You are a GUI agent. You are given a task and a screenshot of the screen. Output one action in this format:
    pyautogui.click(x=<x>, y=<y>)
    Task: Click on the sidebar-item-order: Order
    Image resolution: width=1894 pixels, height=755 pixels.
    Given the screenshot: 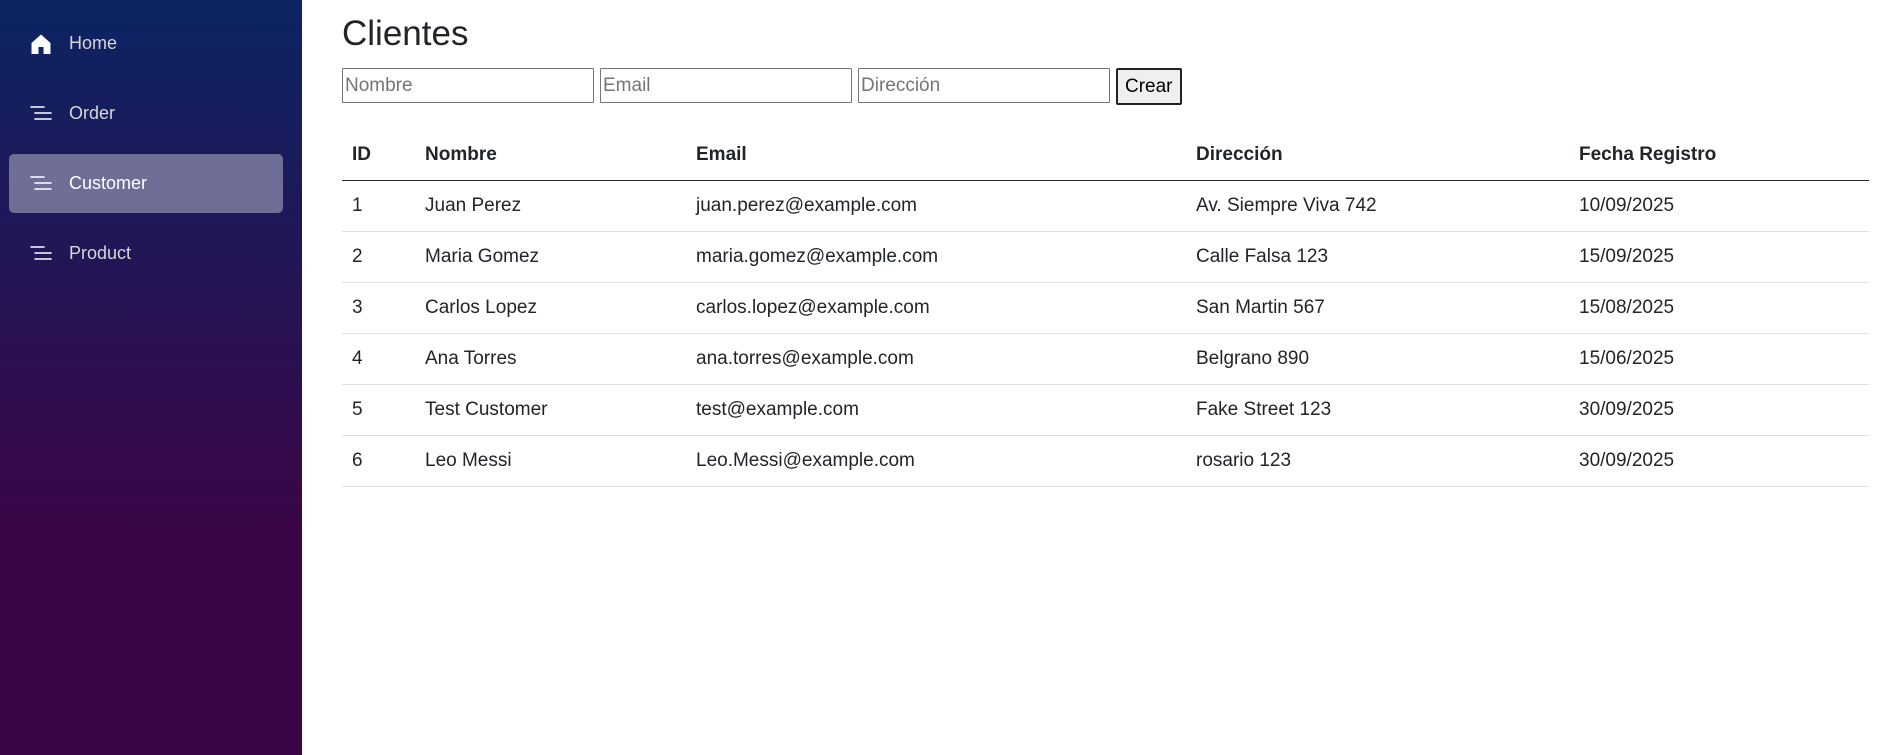 What is the action you would take?
    pyautogui.click(x=146, y=113)
    